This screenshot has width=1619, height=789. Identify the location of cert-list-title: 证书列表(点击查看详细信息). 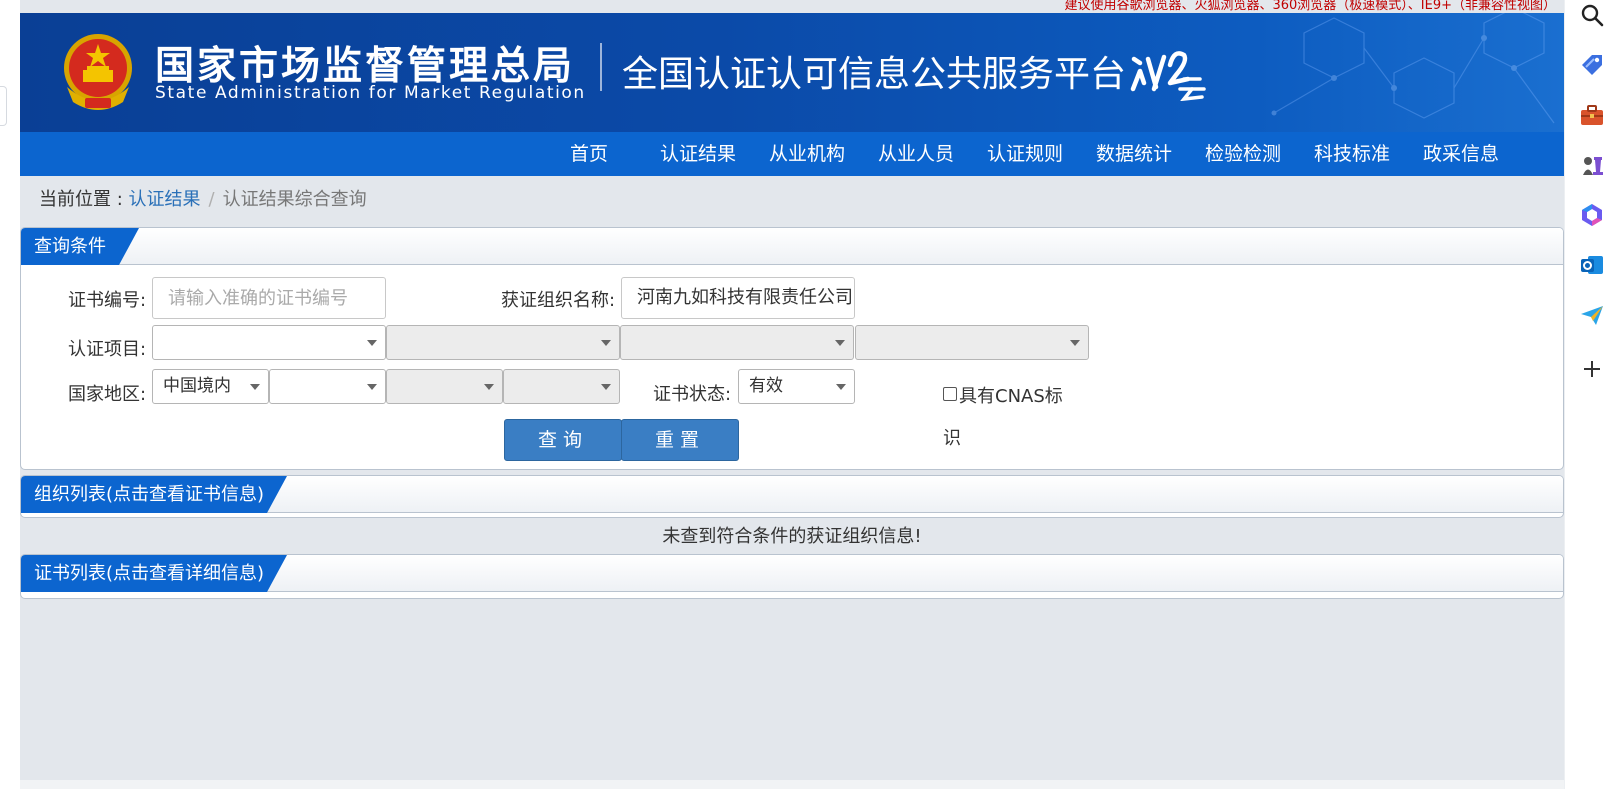
(154, 573).